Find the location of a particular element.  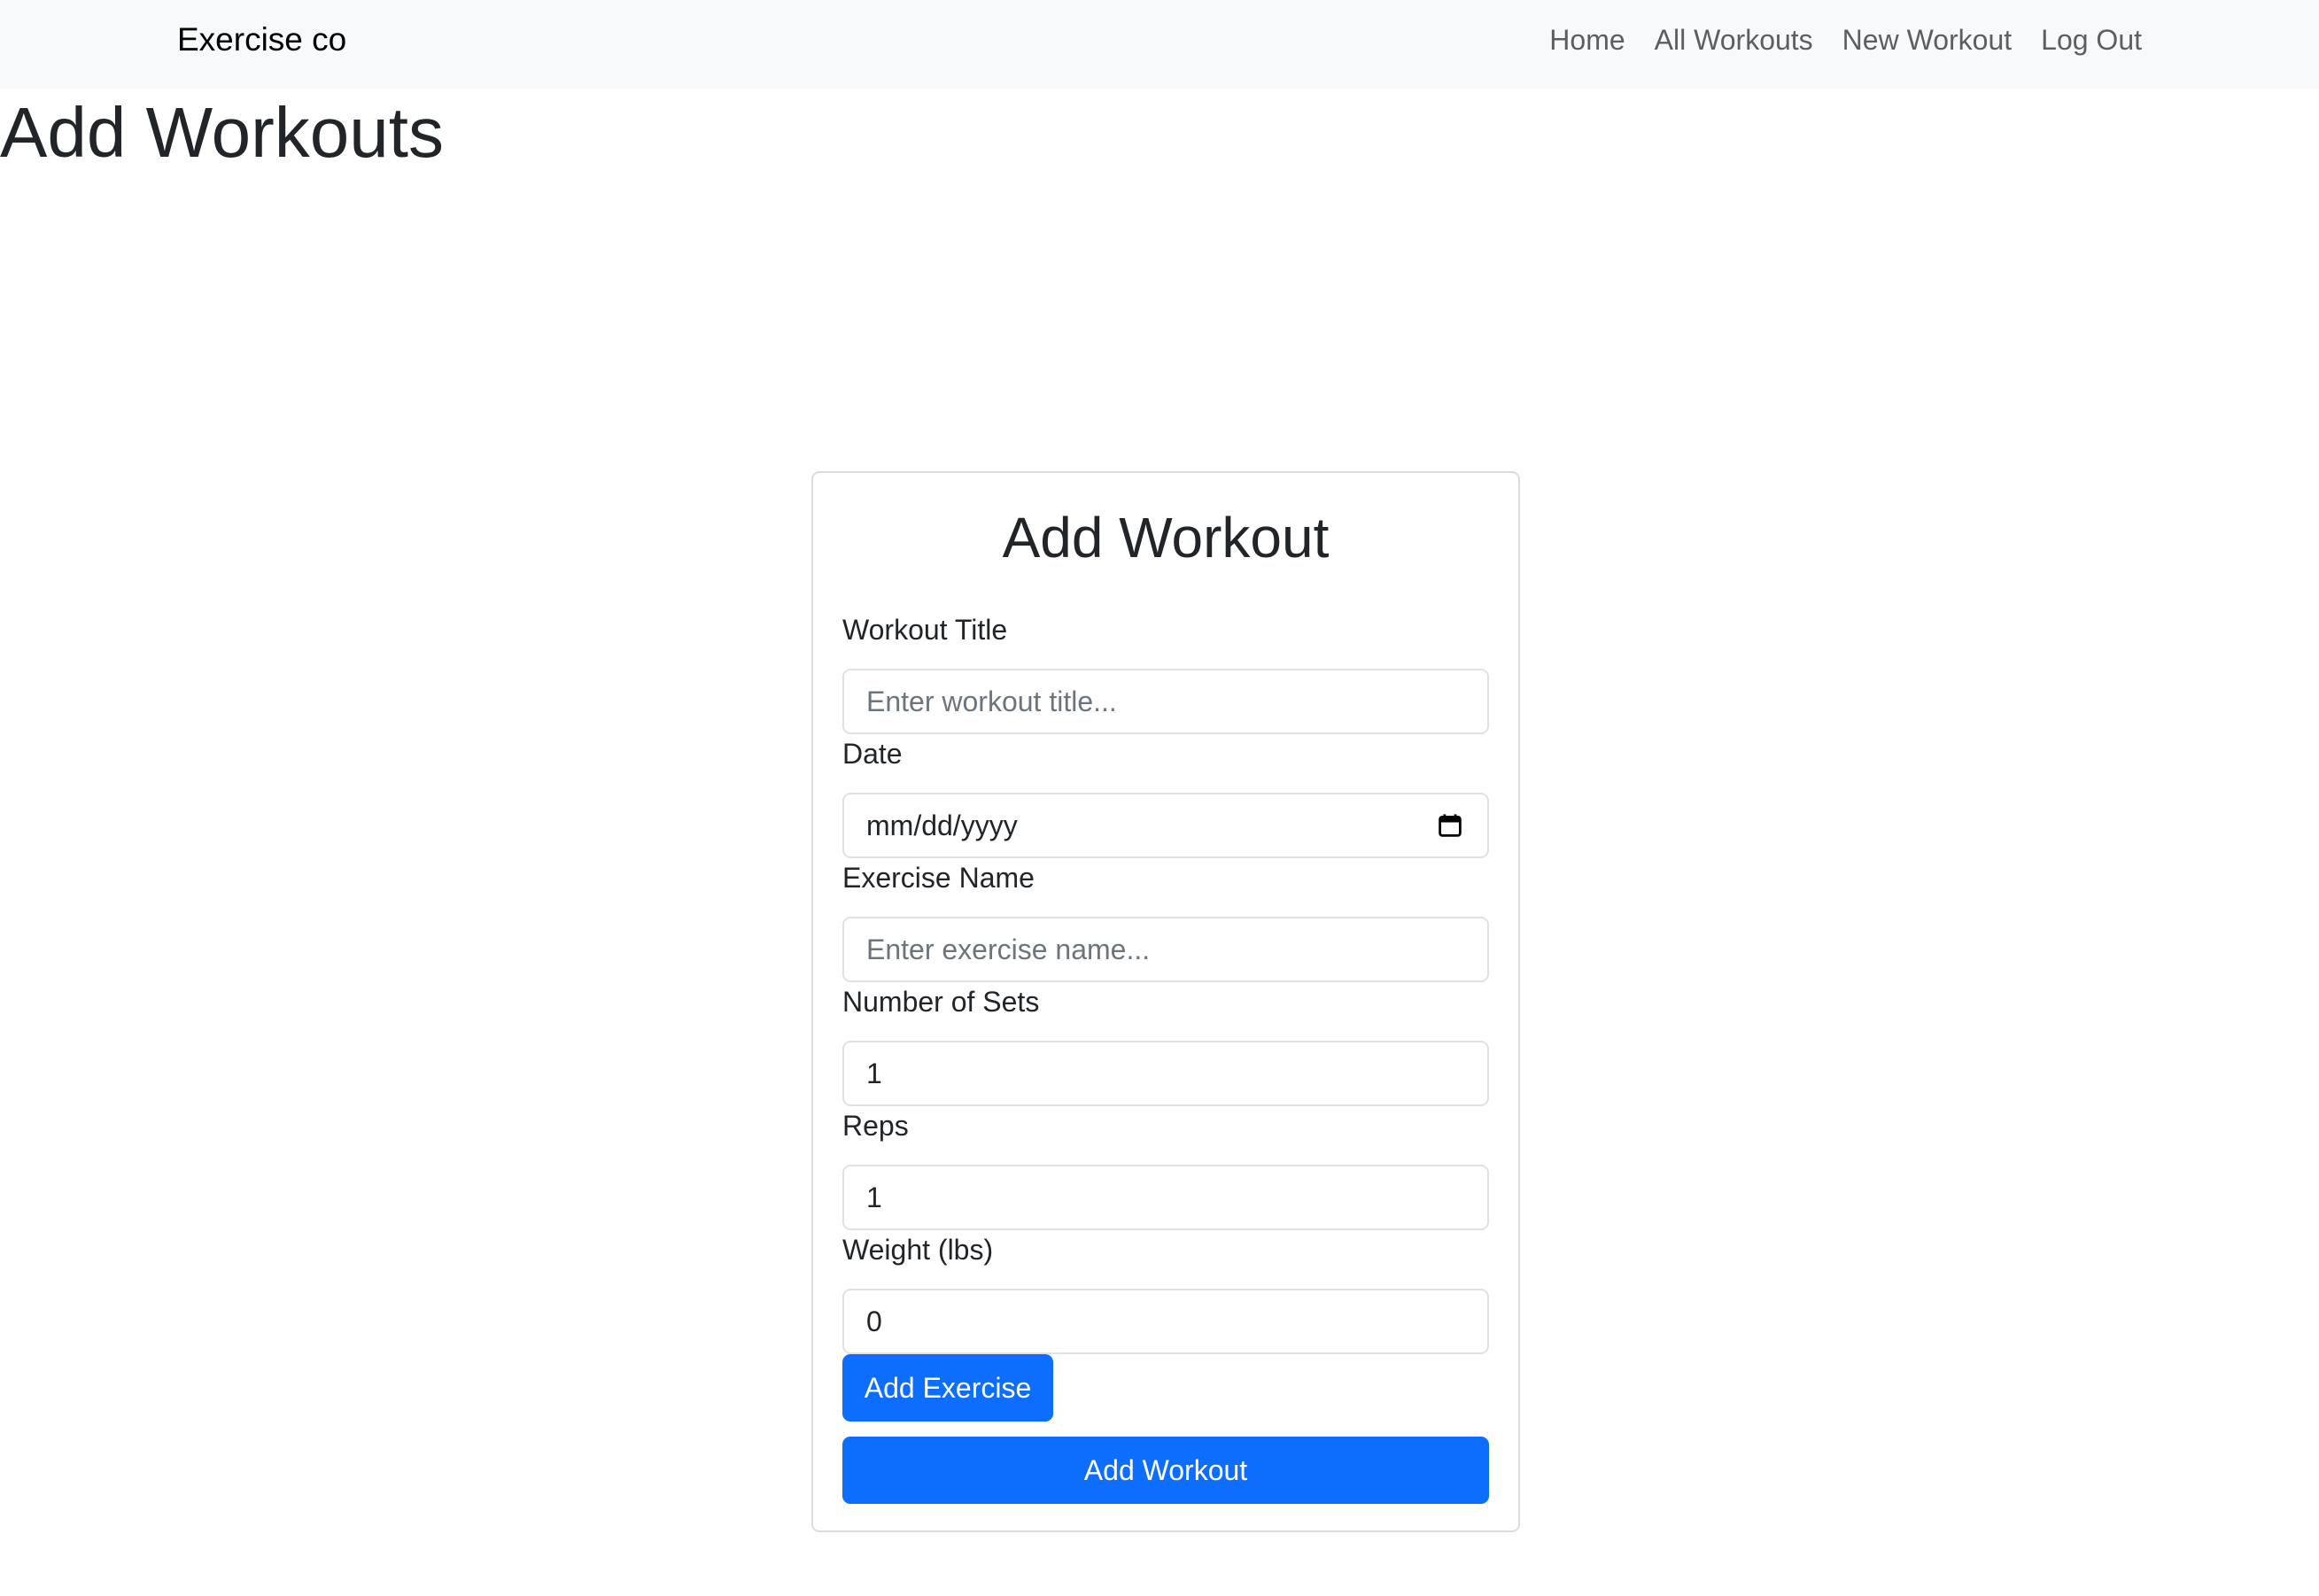

sets-label: Number of Sets is located at coordinates (941, 1002).